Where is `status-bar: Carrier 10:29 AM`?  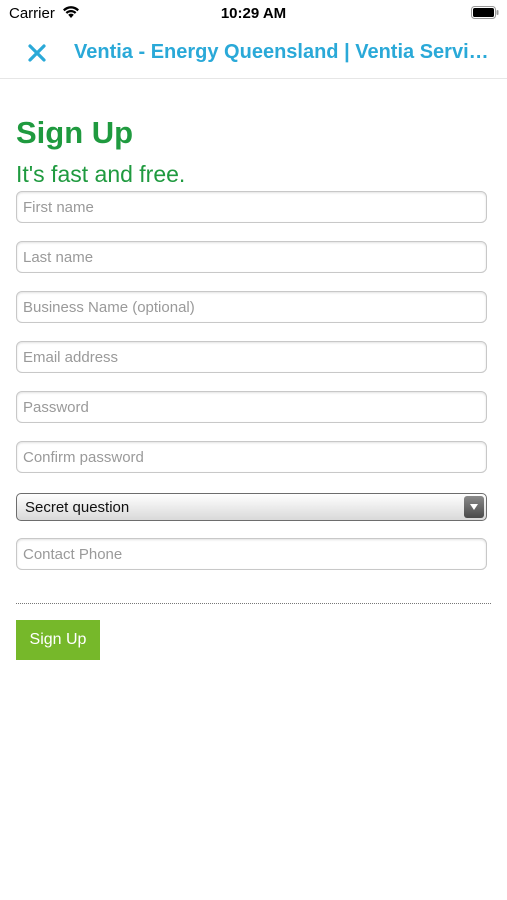 status-bar: Carrier 10:29 AM is located at coordinates (253, 14).